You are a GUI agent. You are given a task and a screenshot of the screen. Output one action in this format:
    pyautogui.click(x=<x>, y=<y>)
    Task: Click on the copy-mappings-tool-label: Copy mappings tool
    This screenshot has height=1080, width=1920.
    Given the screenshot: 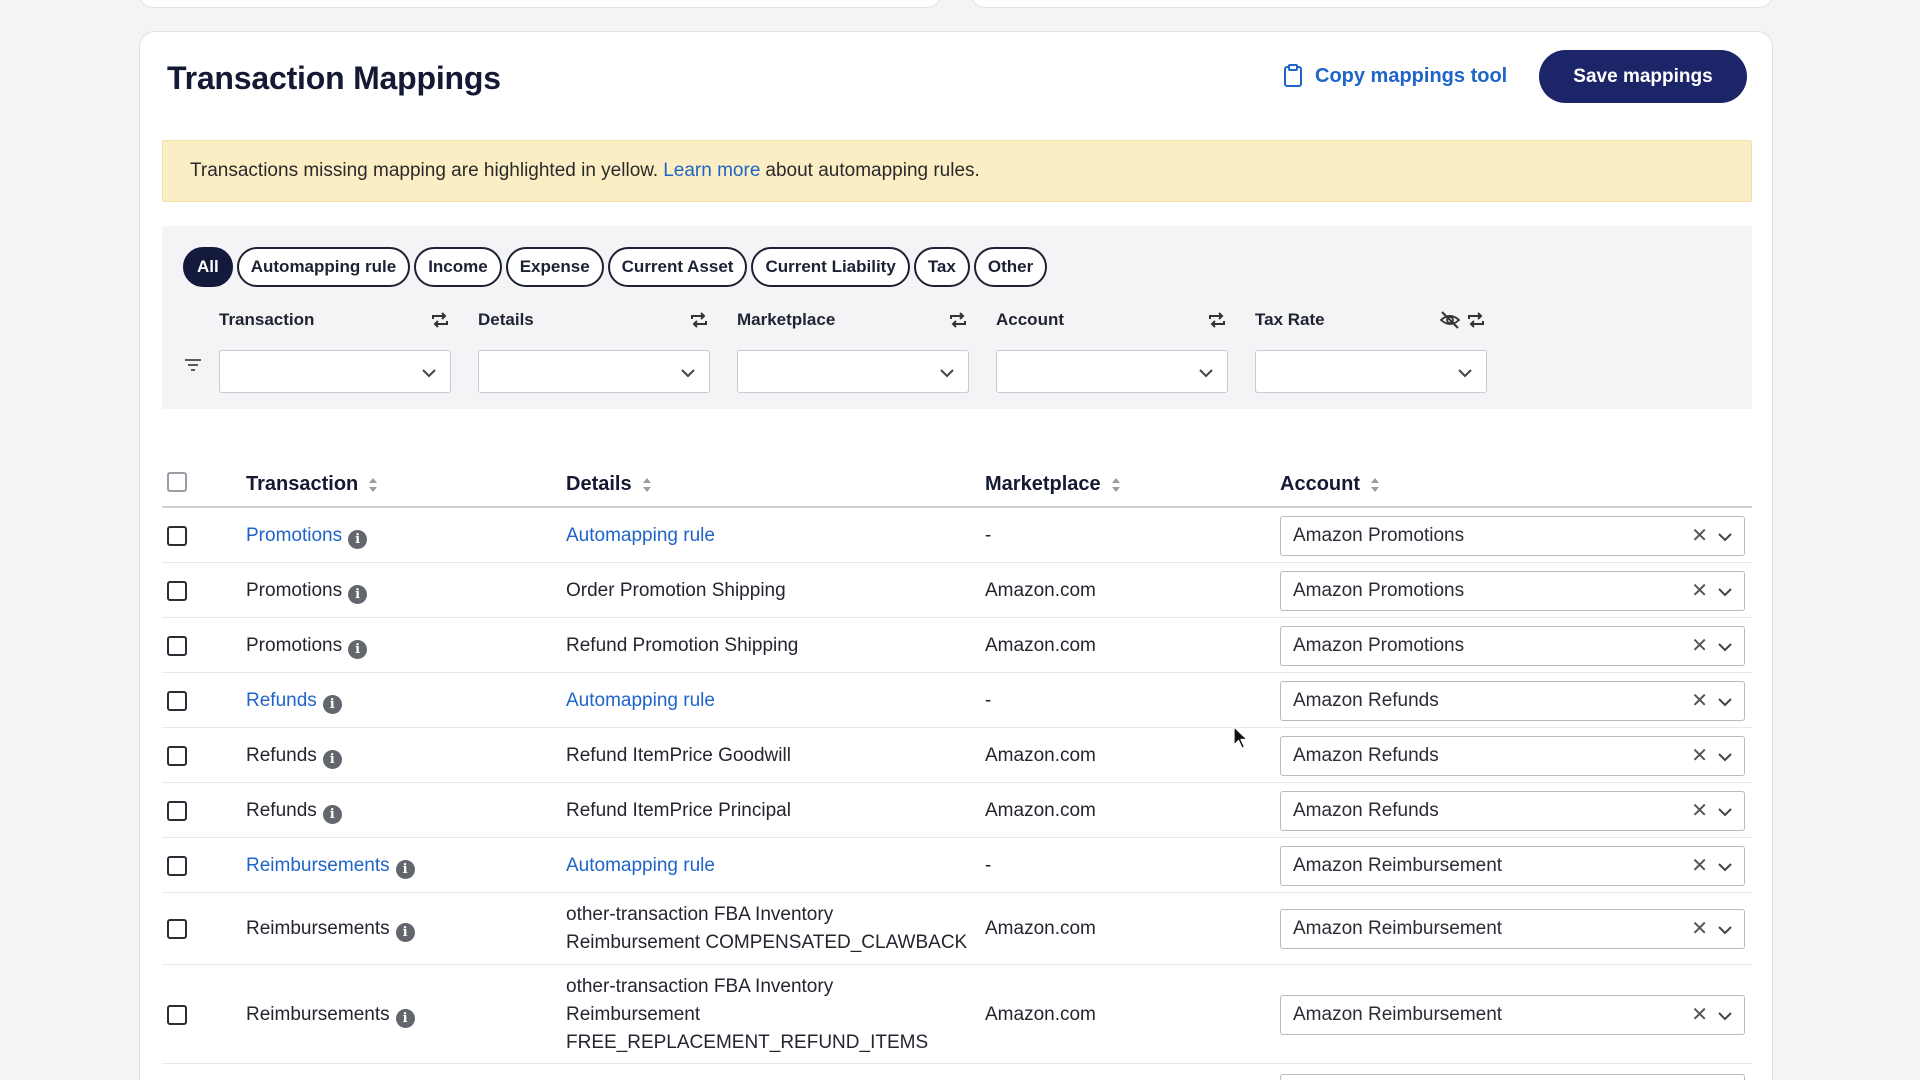 What is the action you would take?
    pyautogui.click(x=1411, y=75)
    